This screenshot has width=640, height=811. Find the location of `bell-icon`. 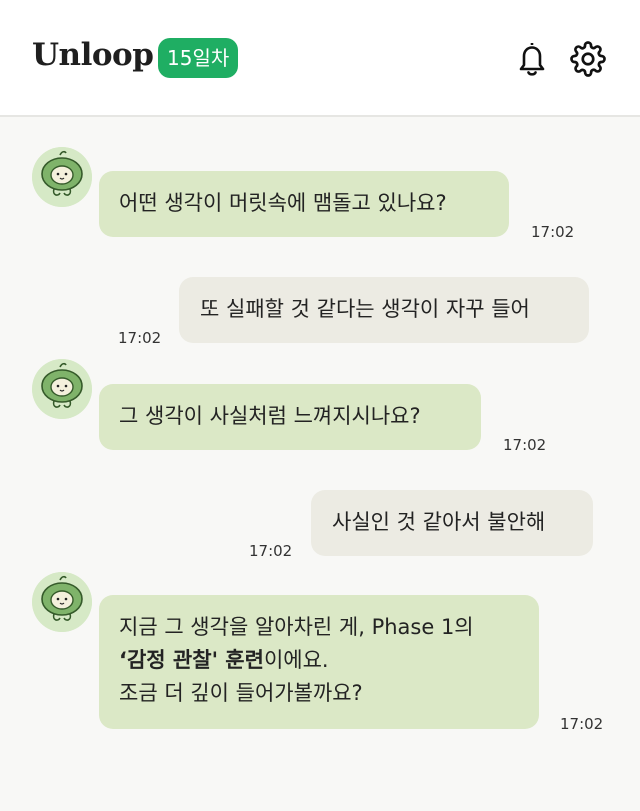

bell-icon is located at coordinates (532, 59).